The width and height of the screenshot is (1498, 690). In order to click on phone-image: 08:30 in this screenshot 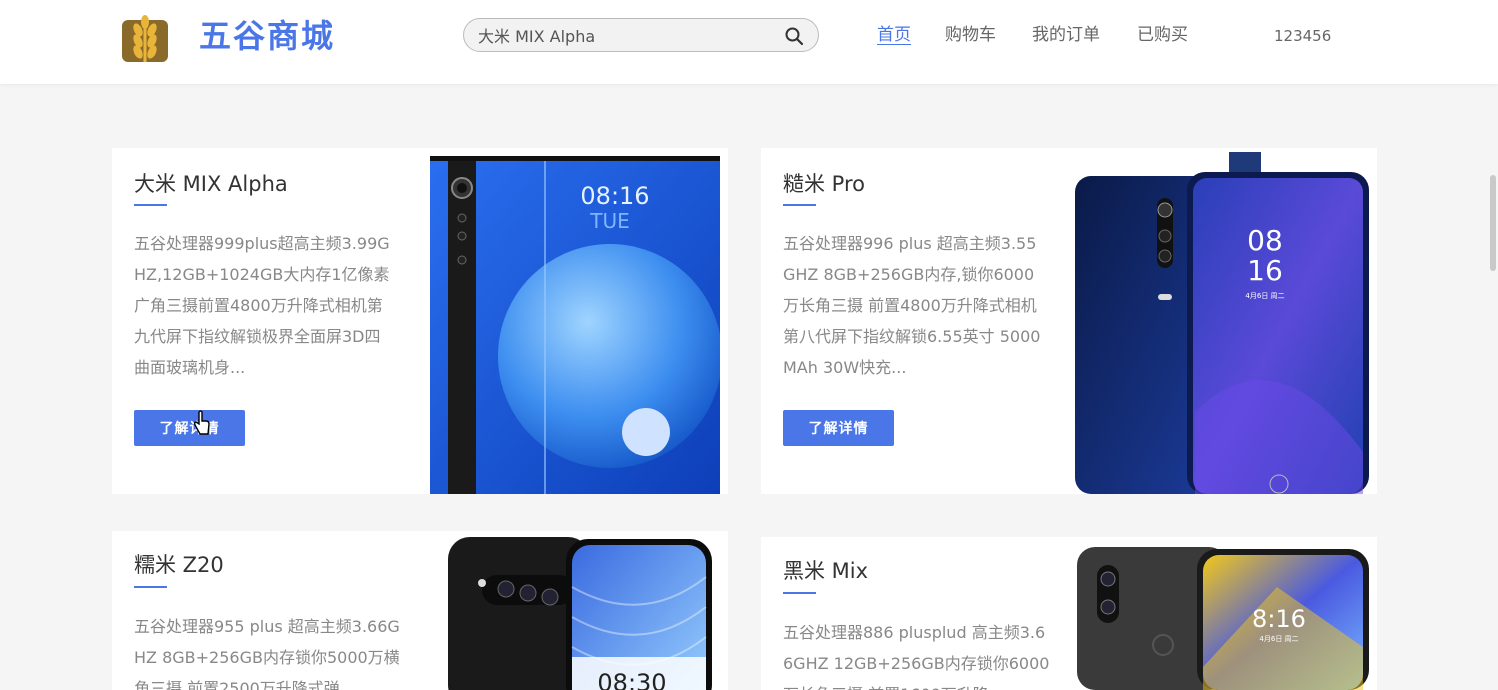, I will do `click(580, 613)`.